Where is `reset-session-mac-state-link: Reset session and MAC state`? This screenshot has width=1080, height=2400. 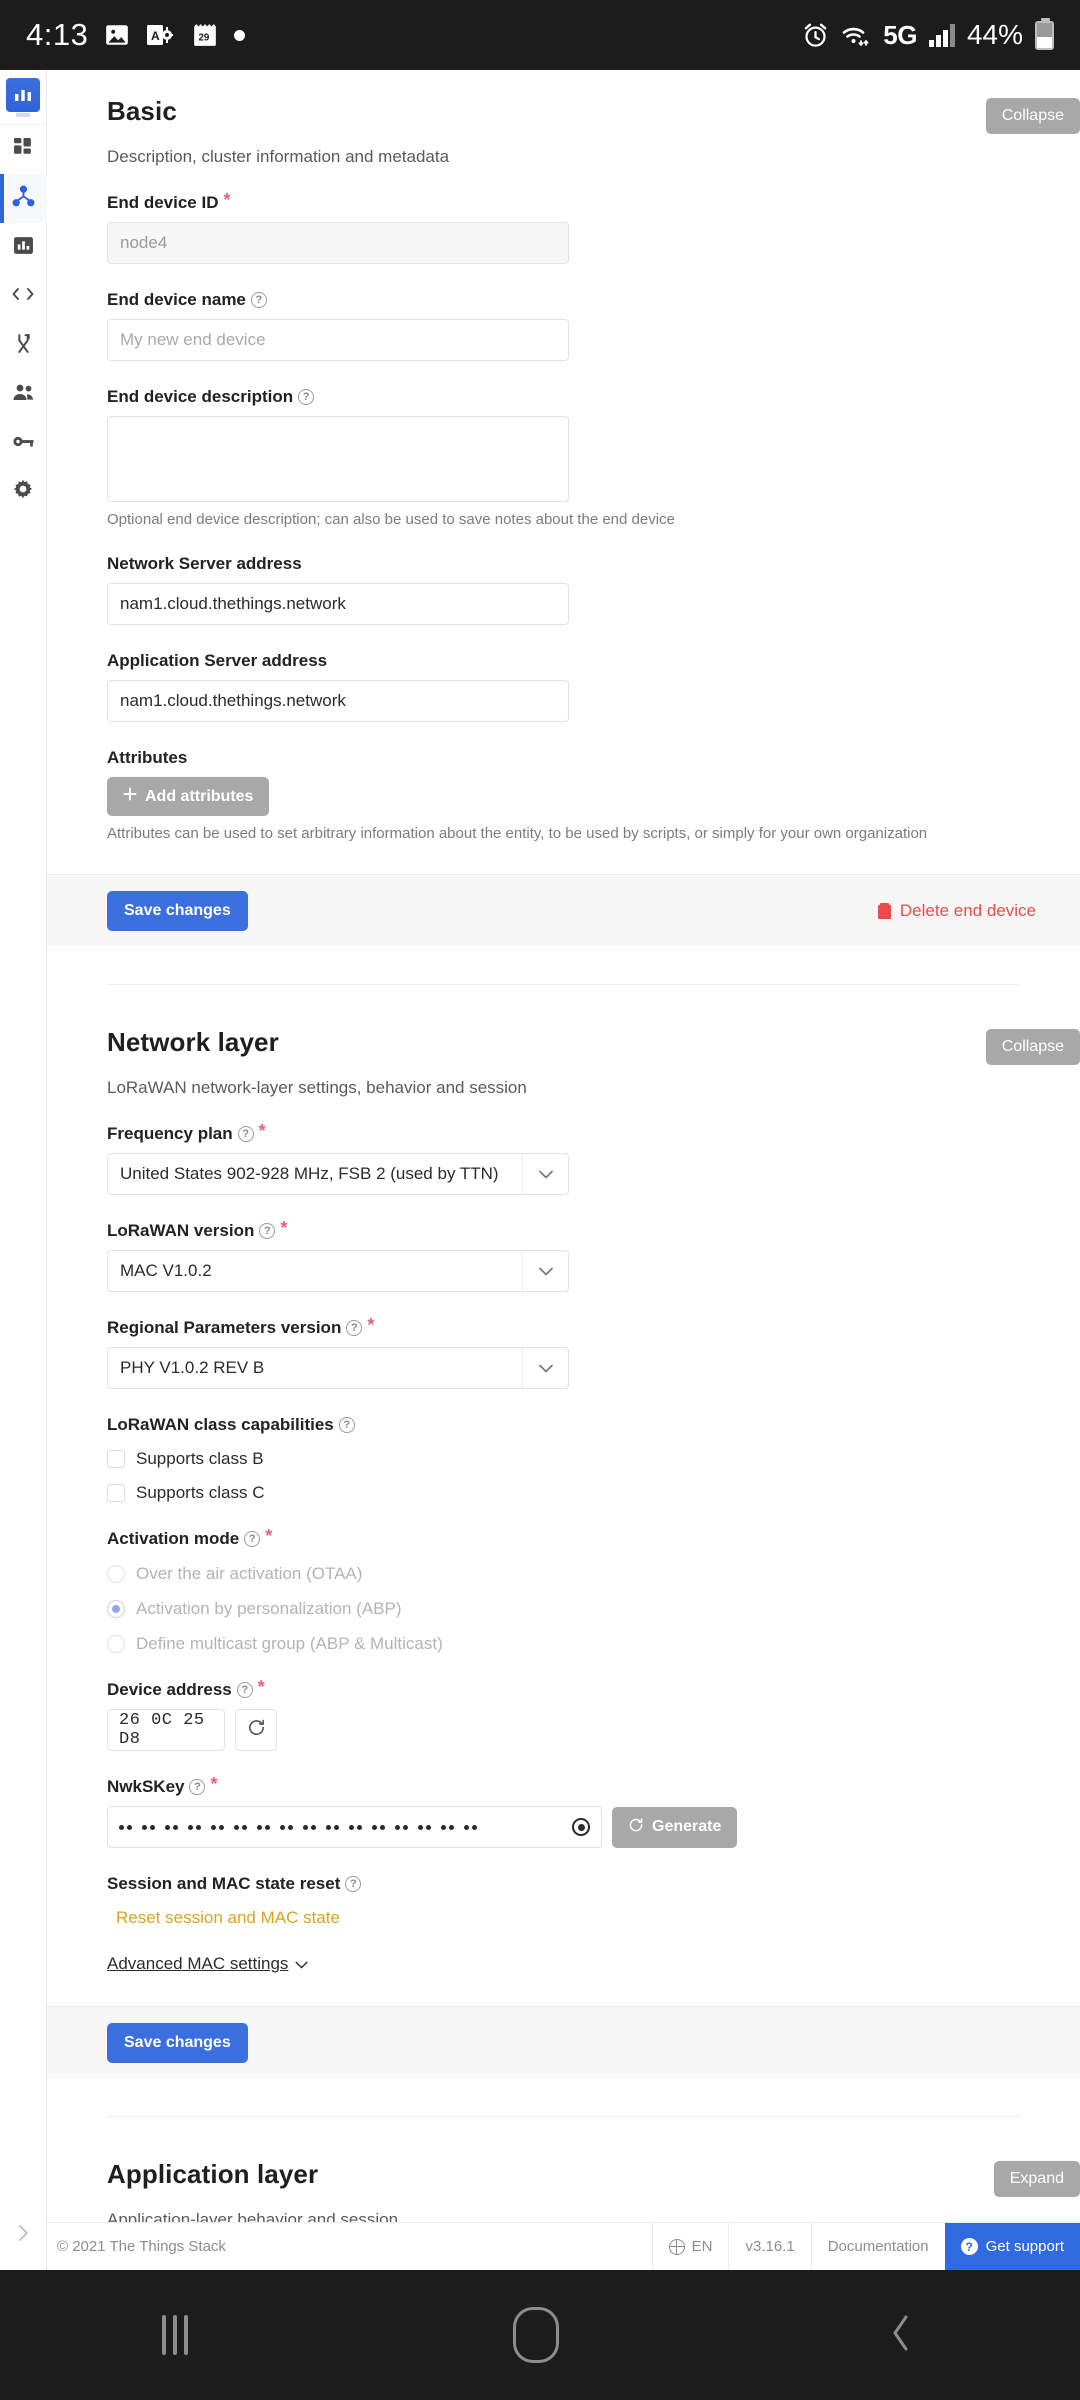 reset-session-mac-state-link: Reset session and MAC state is located at coordinates (576, 1918).